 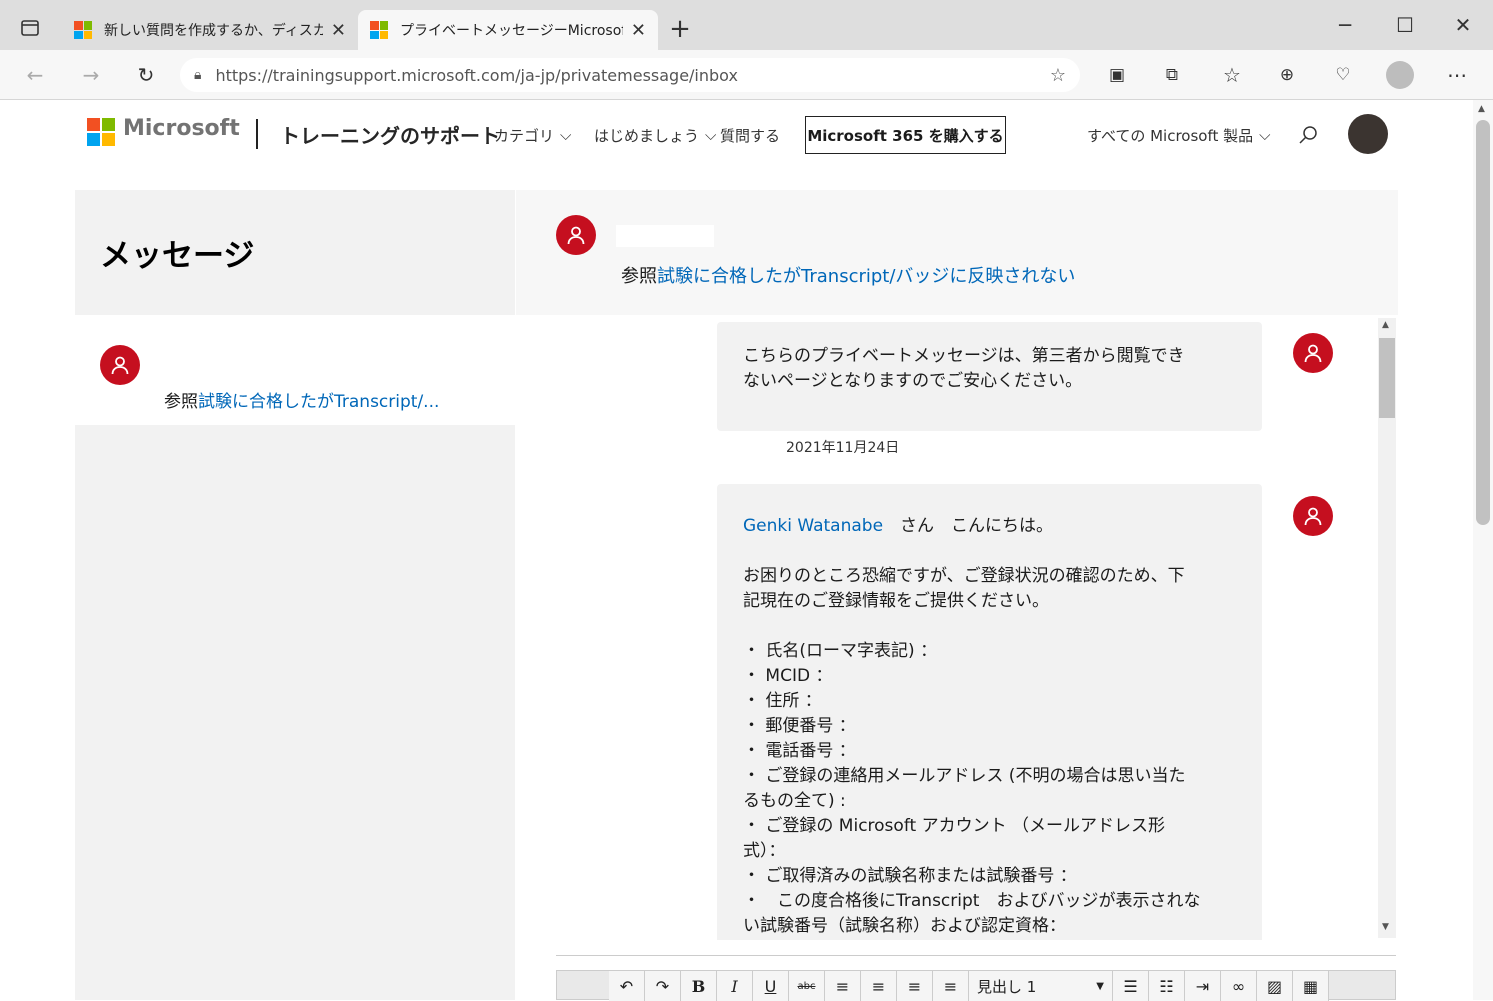 I want to click on more-options-icon: ⋯, so click(x=1457, y=75).